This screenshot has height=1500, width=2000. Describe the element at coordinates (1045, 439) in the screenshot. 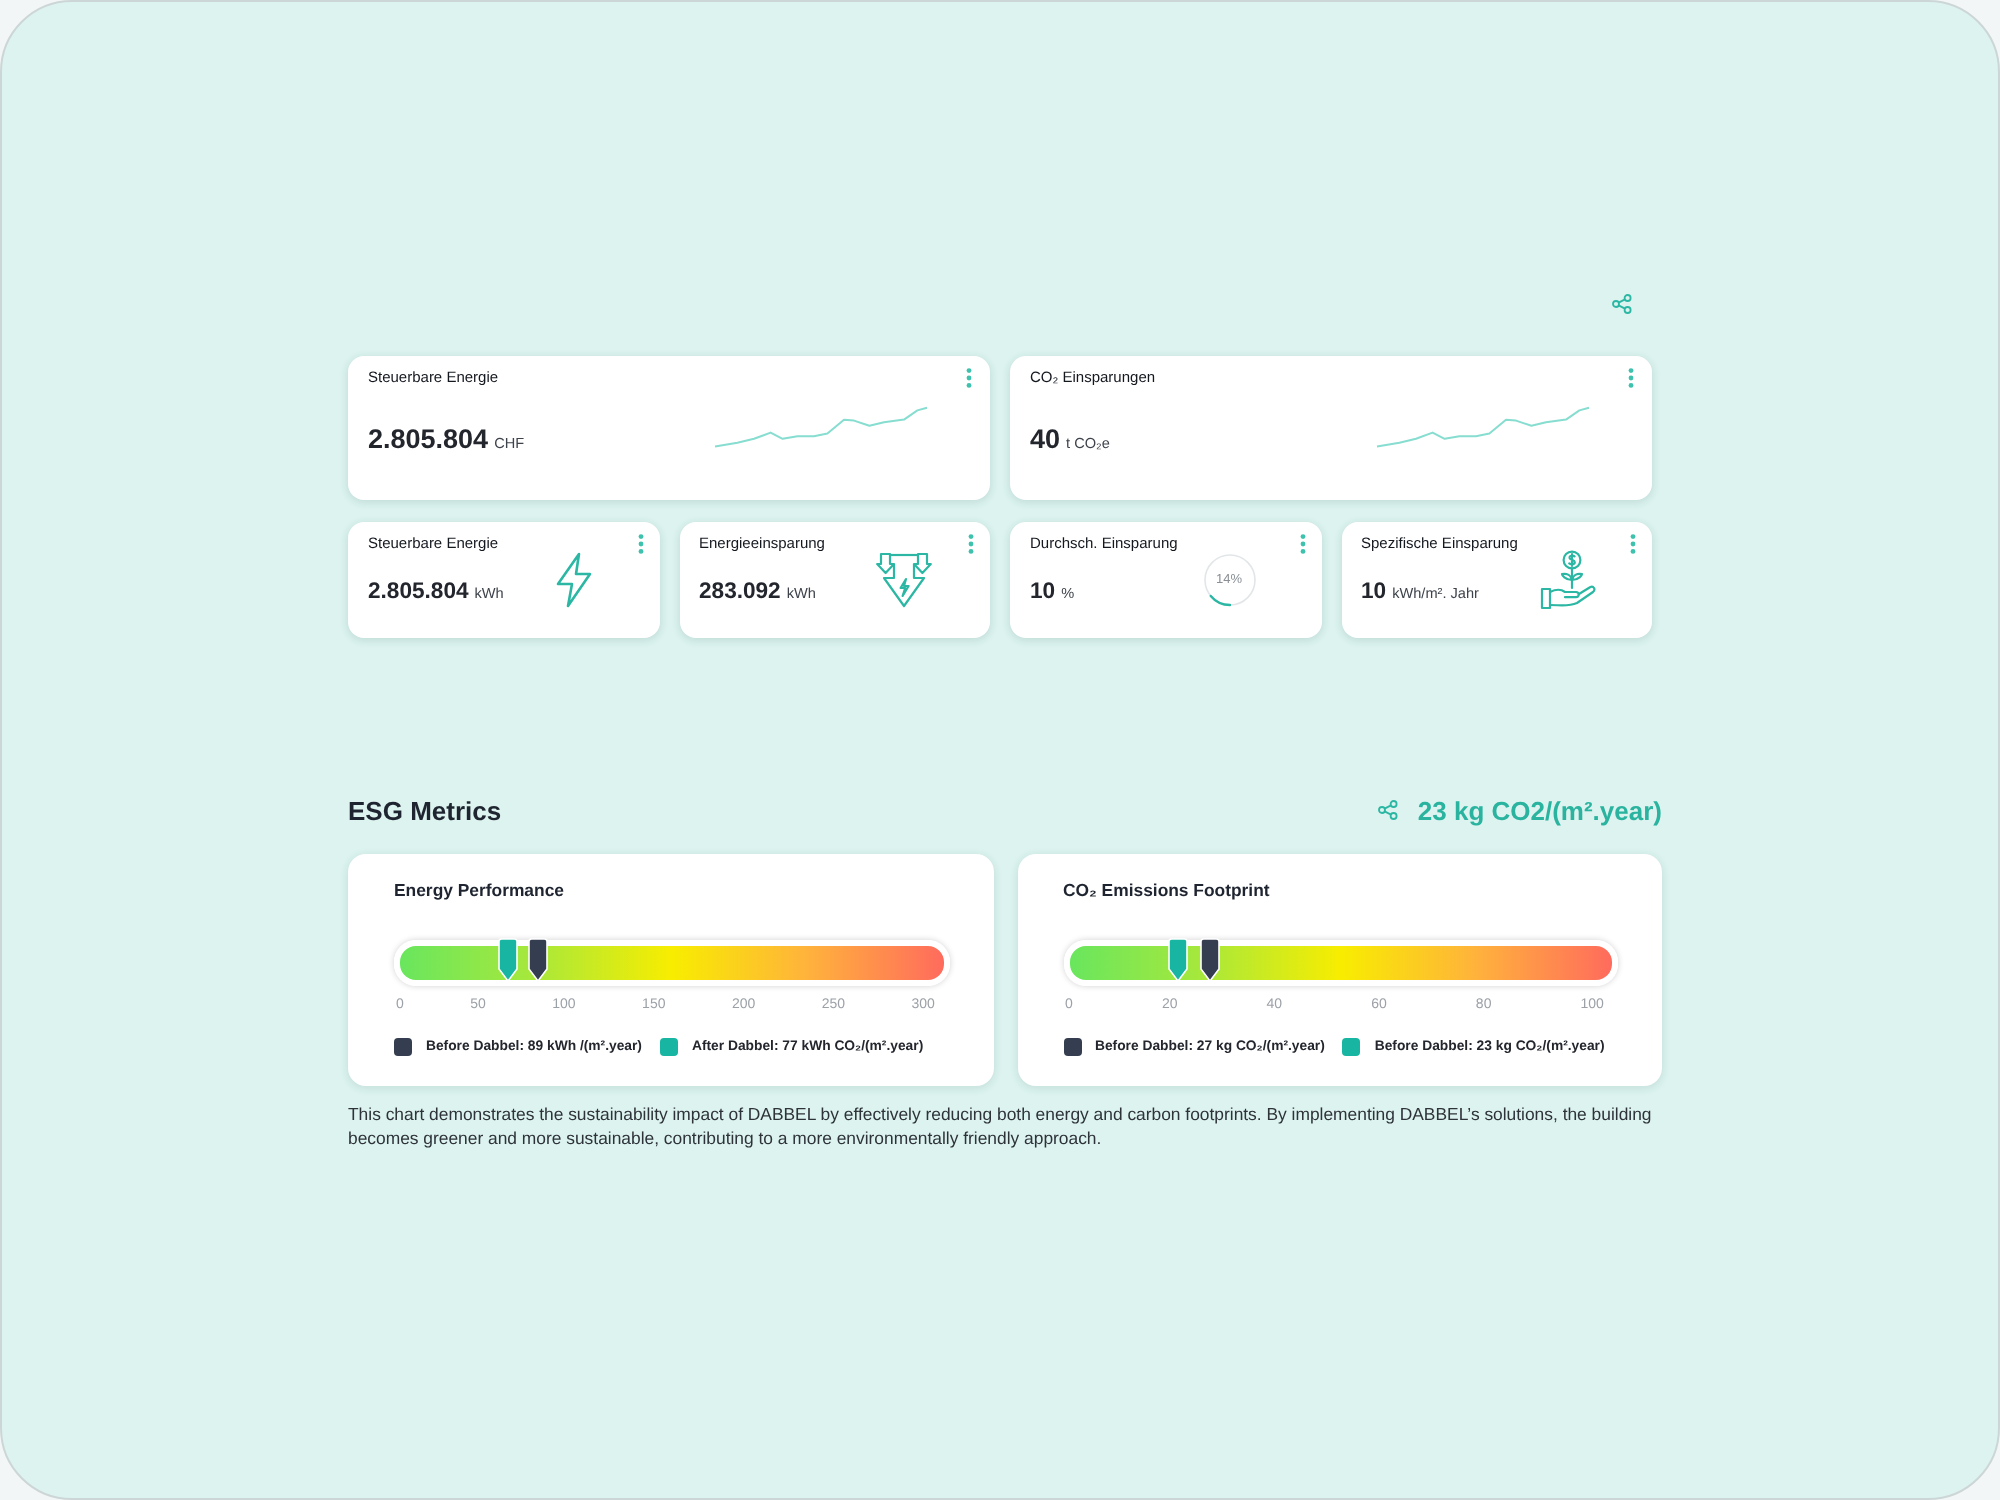

I see `metric-value: 40` at that location.